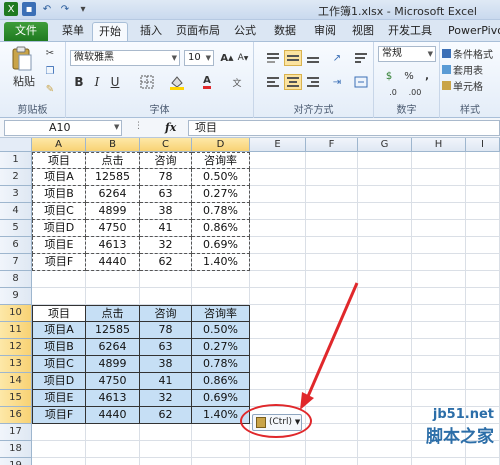  I want to click on watermark: jb51.net 脚本之家, so click(460, 427).